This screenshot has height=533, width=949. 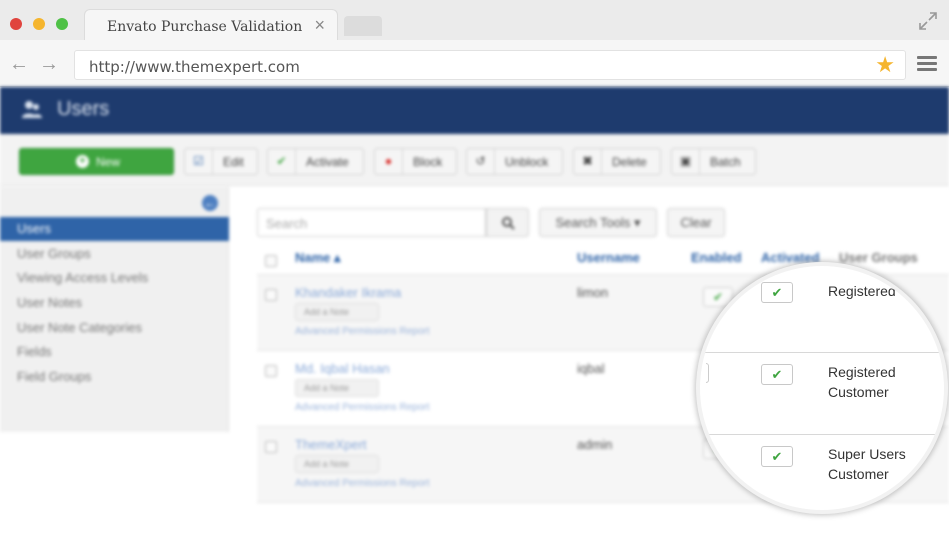 What do you see at coordinates (593, 292) in the screenshot?
I see `username-cell: limon` at bounding box center [593, 292].